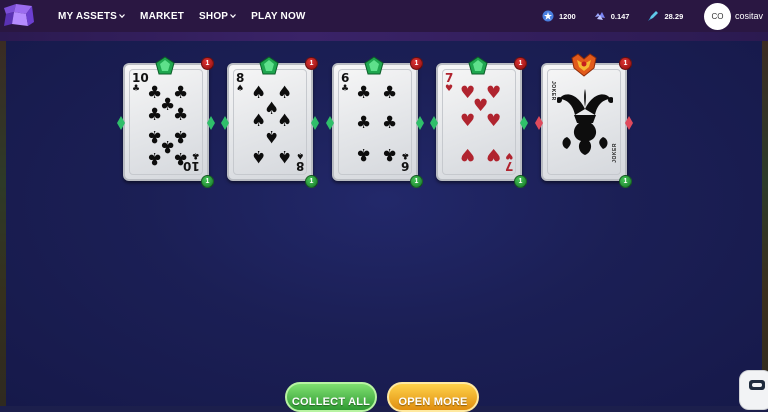 This screenshot has width=768, height=412. Describe the element at coordinates (753, 390) in the screenshot. I see `chat-widget-button` at that location.